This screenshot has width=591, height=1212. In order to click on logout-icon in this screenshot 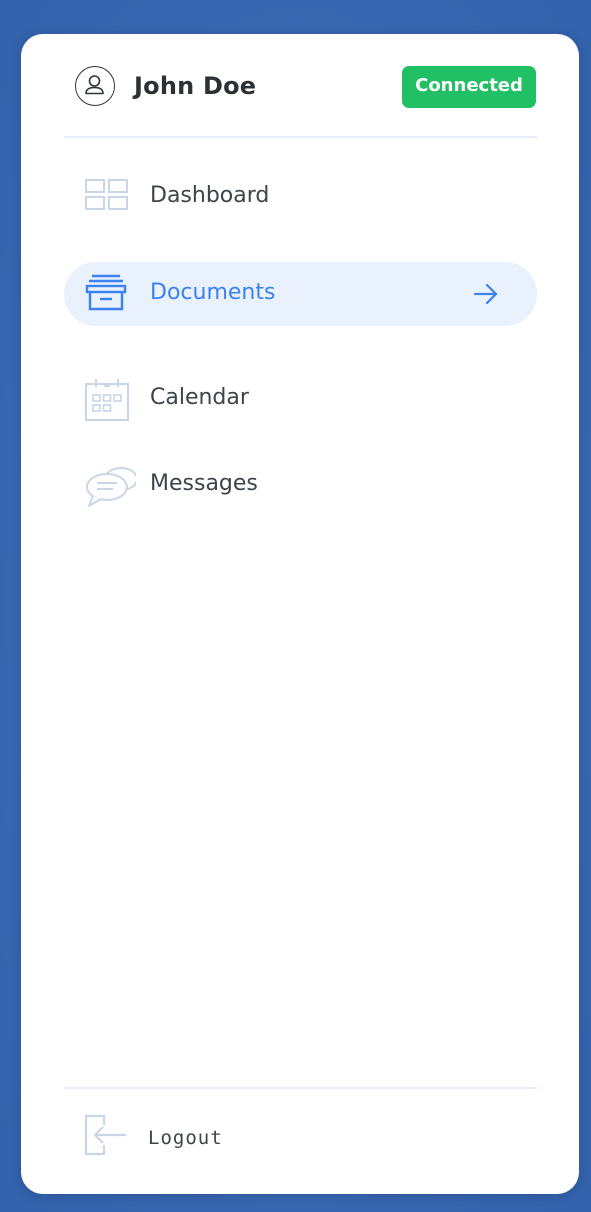, I will do `click(105, 1135)`.